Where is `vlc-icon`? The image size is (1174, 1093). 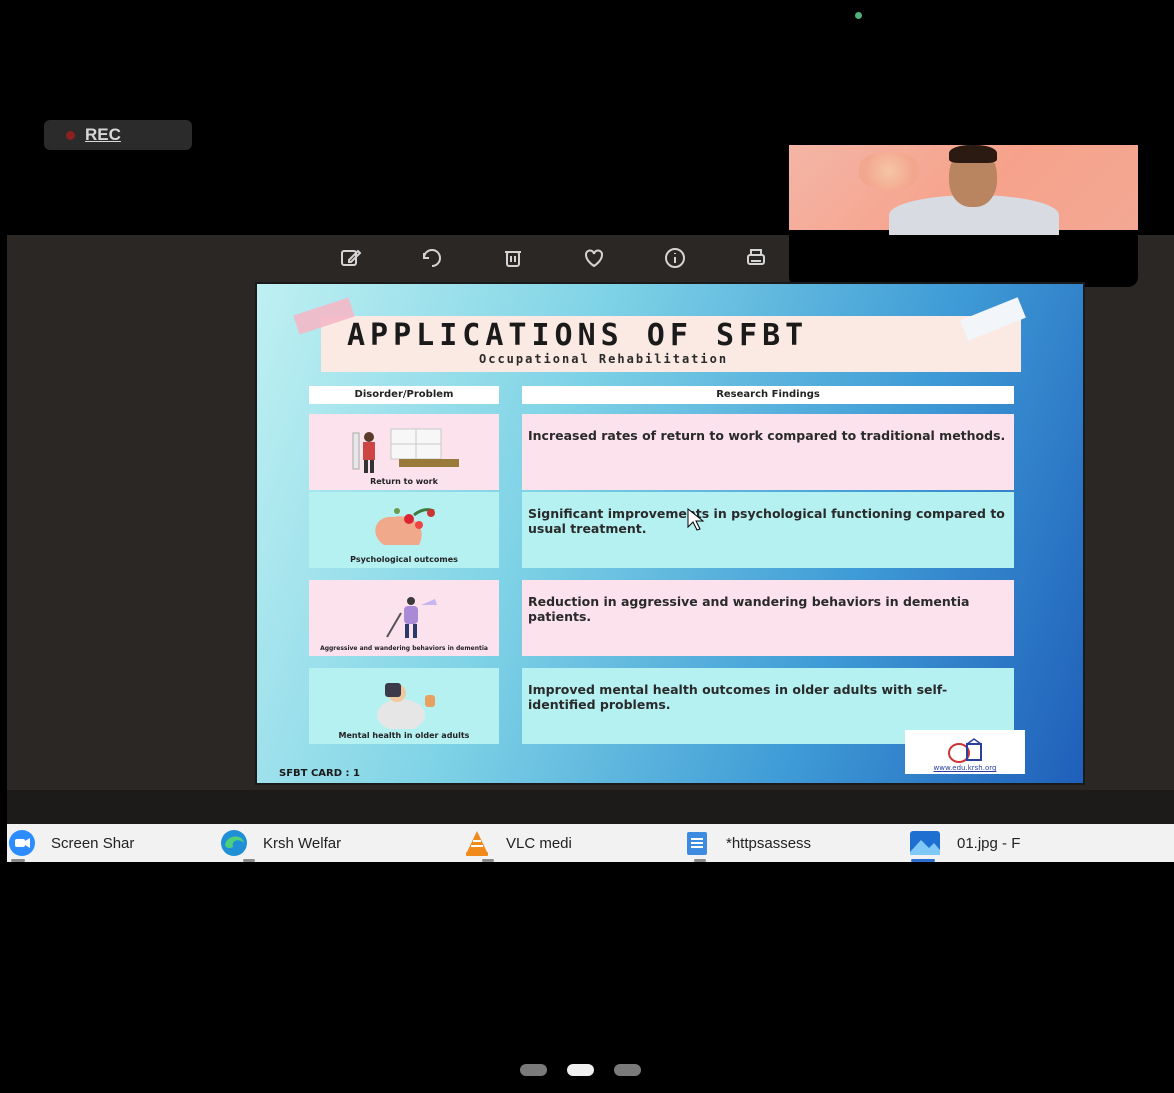
vlc-icon is located at coordinates (477, 843).